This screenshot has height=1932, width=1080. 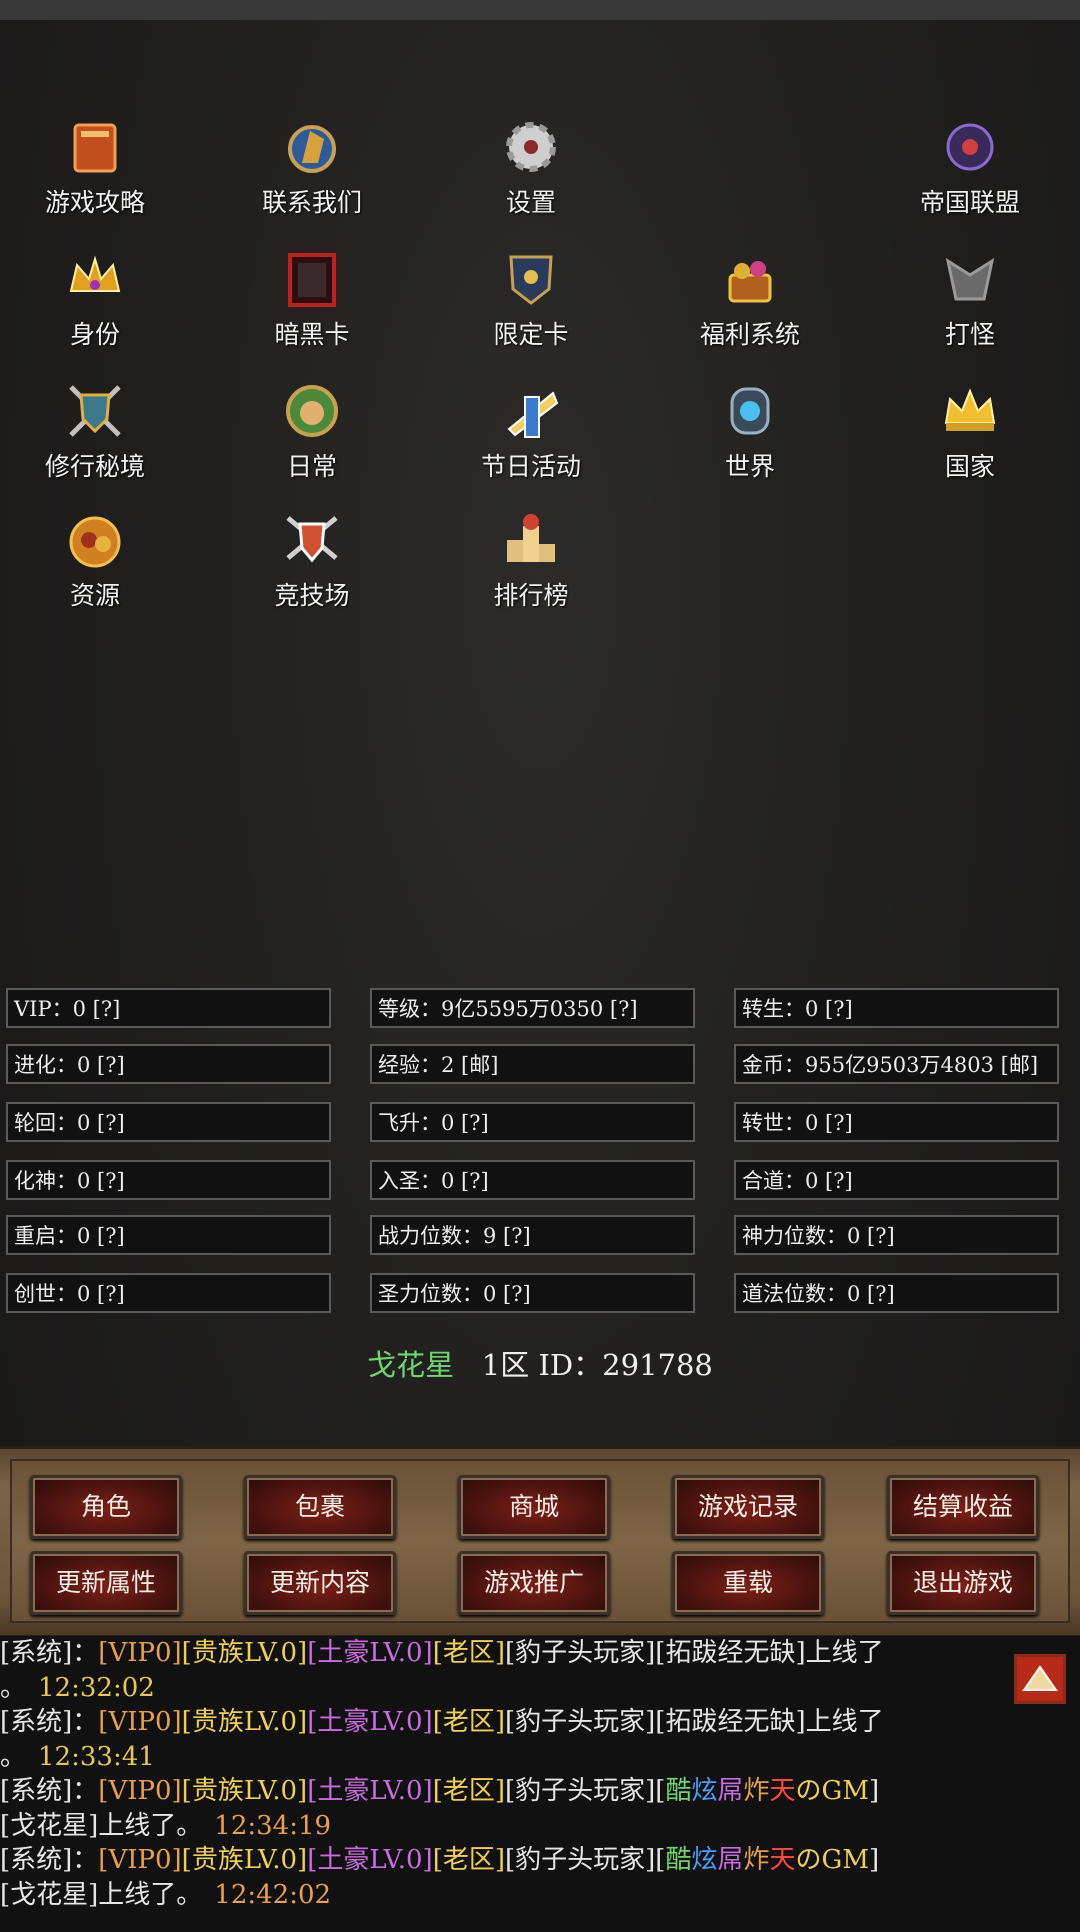 What do you see at coordinates (168, 1180) in the screenshot?
I see `stat-box: 化神：0 [?]` at bounding box center [168, 1180].